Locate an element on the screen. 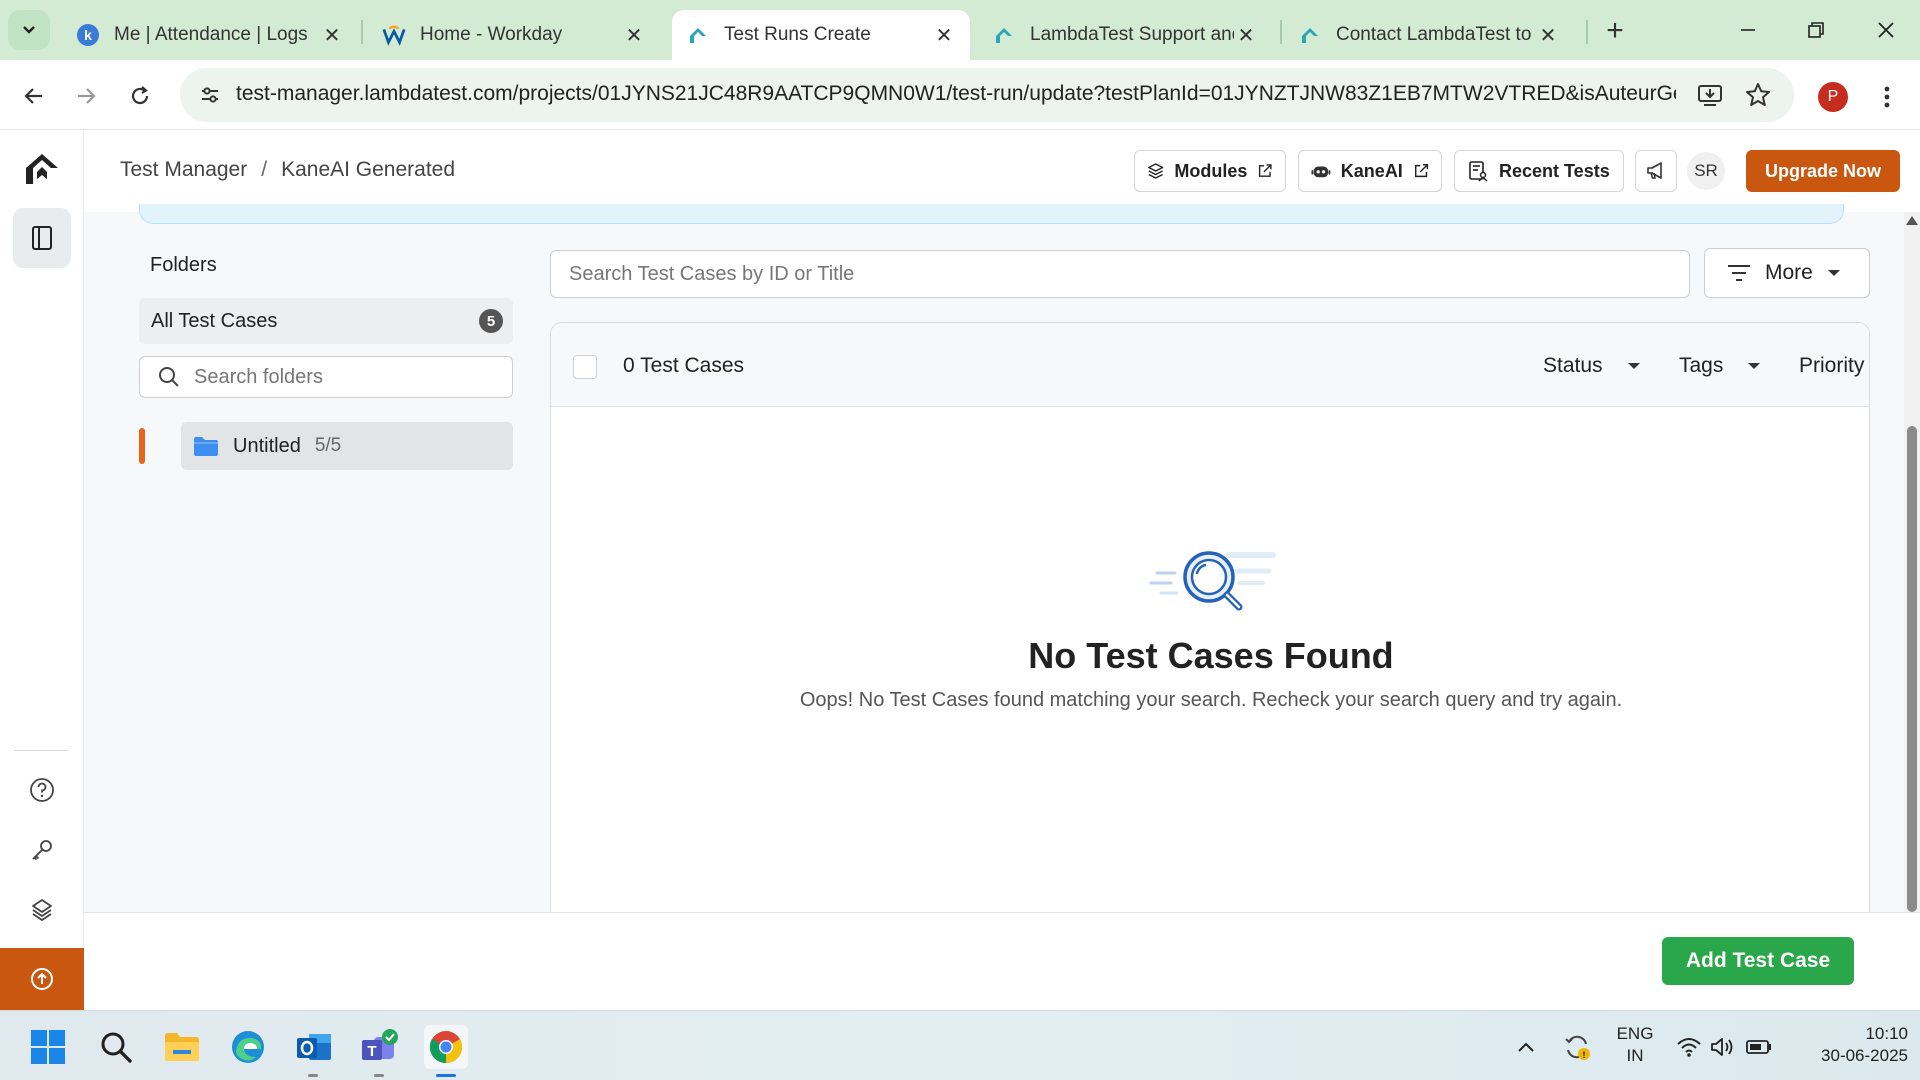 The image size is (1920, 1080). close-window-button is located at coordinates (1886, 30).